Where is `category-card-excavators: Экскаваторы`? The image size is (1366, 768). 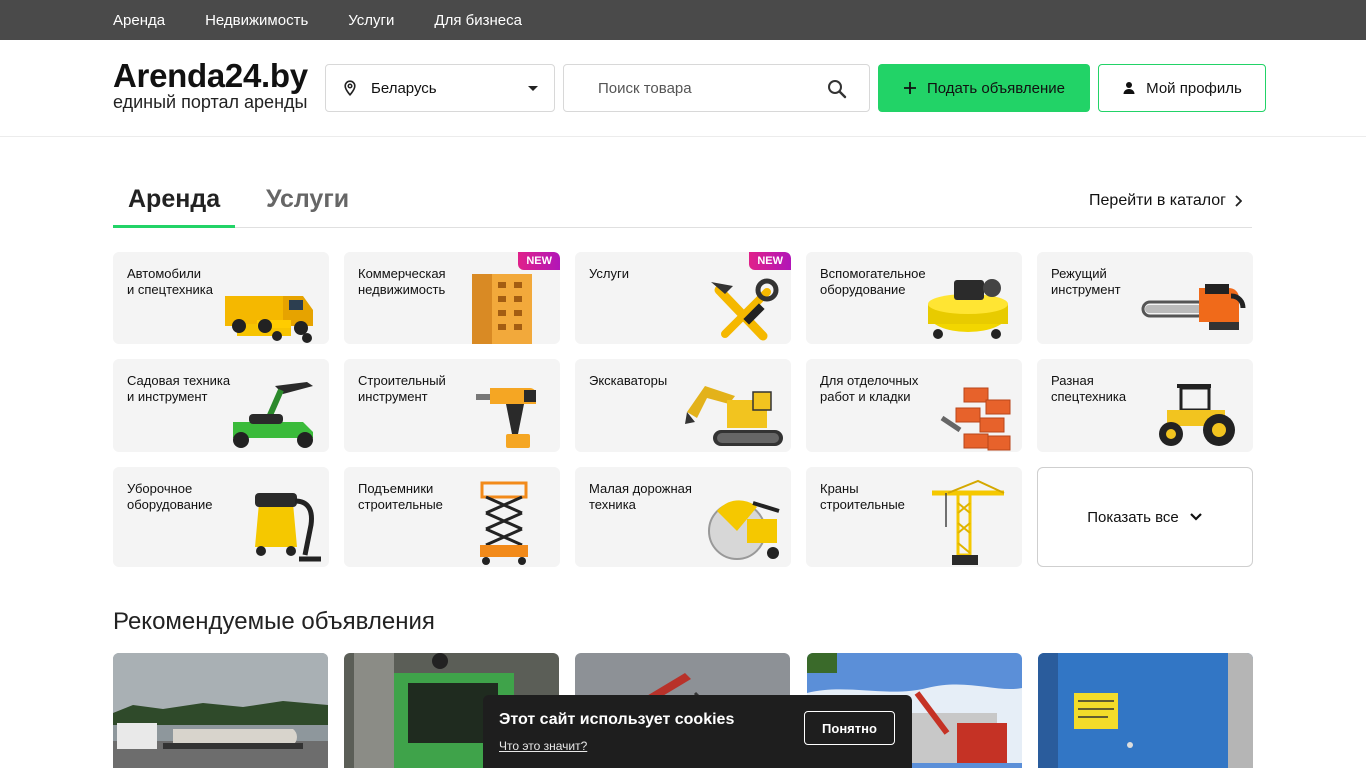
category-card-excavators: Экскаваторы is located at coordinates (683, 405).